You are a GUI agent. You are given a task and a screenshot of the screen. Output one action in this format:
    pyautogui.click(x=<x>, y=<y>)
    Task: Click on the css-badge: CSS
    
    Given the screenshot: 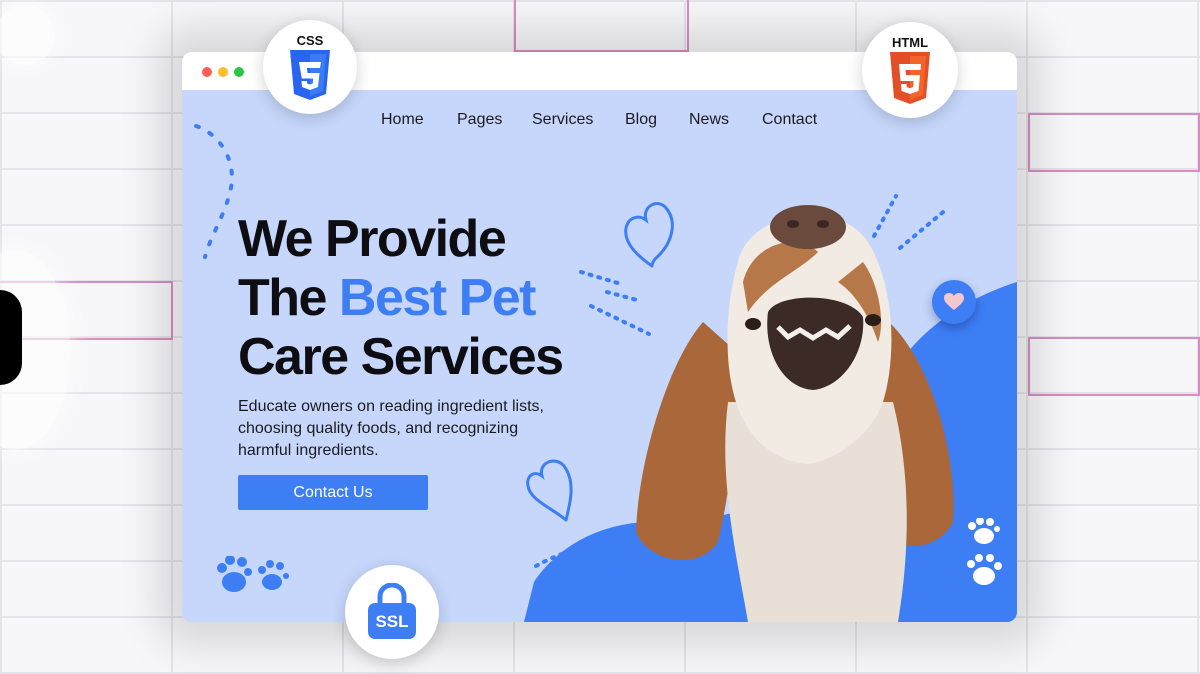 What is the action you would take?
    pyautogui.click(x=310, y=67)
    